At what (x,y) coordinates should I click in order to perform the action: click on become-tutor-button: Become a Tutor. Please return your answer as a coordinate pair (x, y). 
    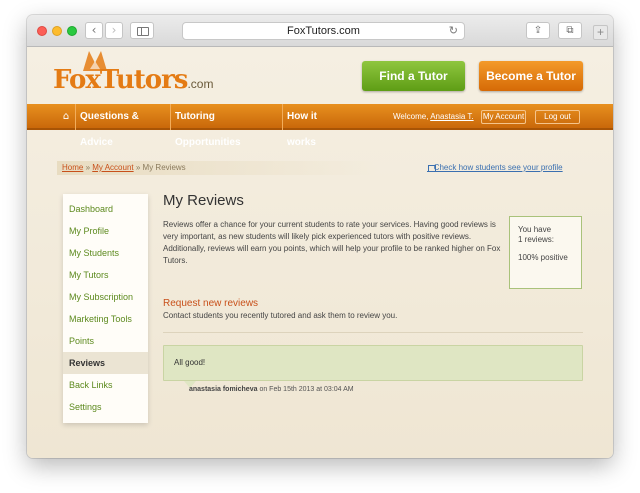
    Looking at the image, I should click on (531, 76).